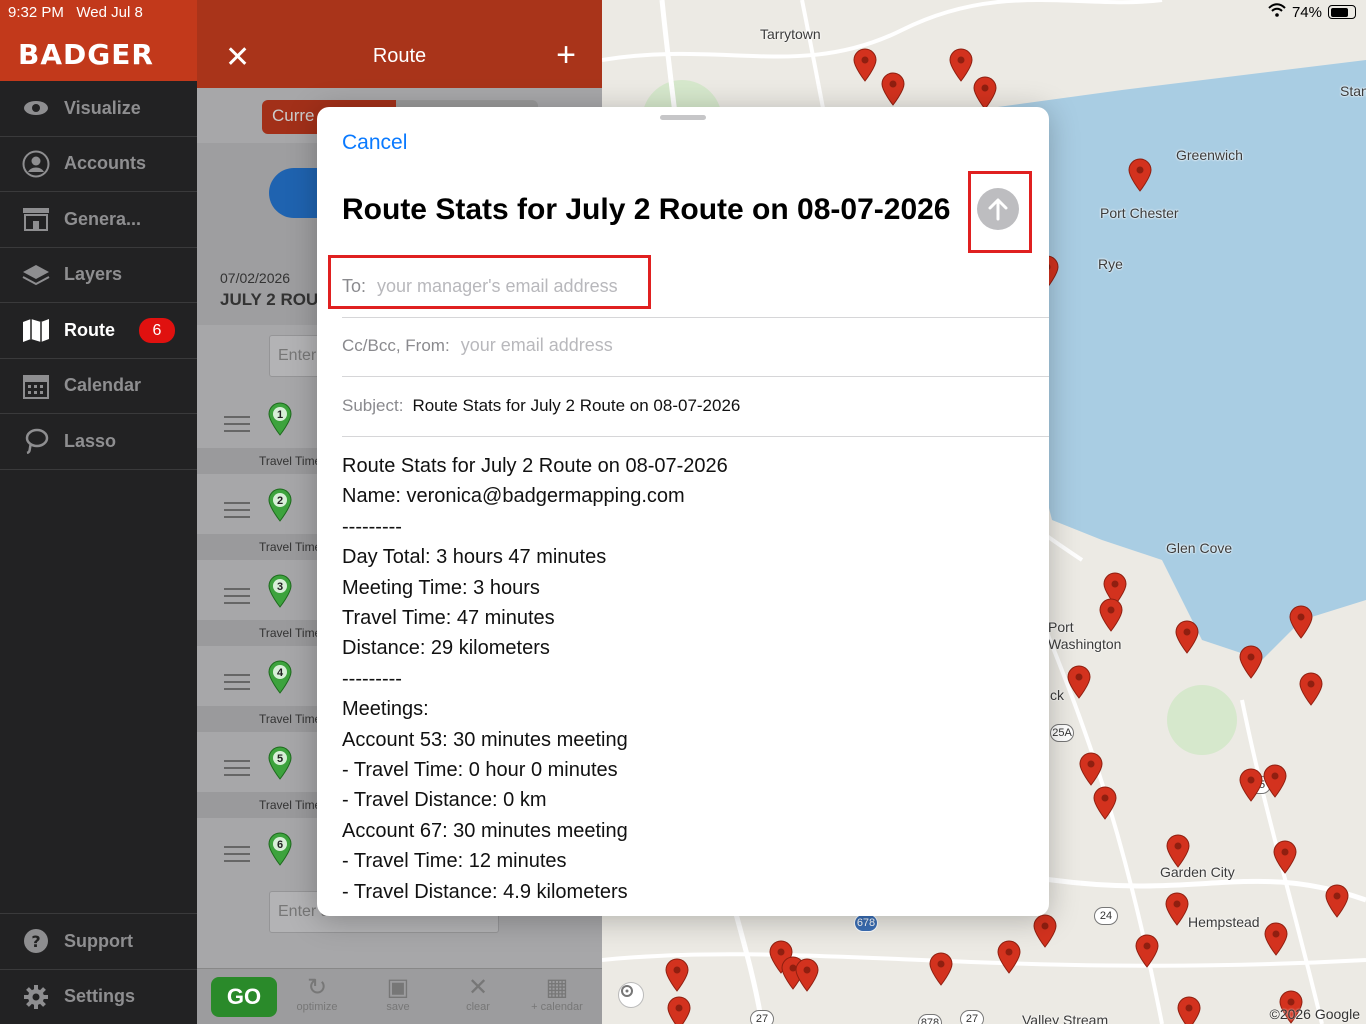 The width and height of the screenshot is (1366, 1024). I want to click on sidebar-item-support: ? Support, so click(98, 941).